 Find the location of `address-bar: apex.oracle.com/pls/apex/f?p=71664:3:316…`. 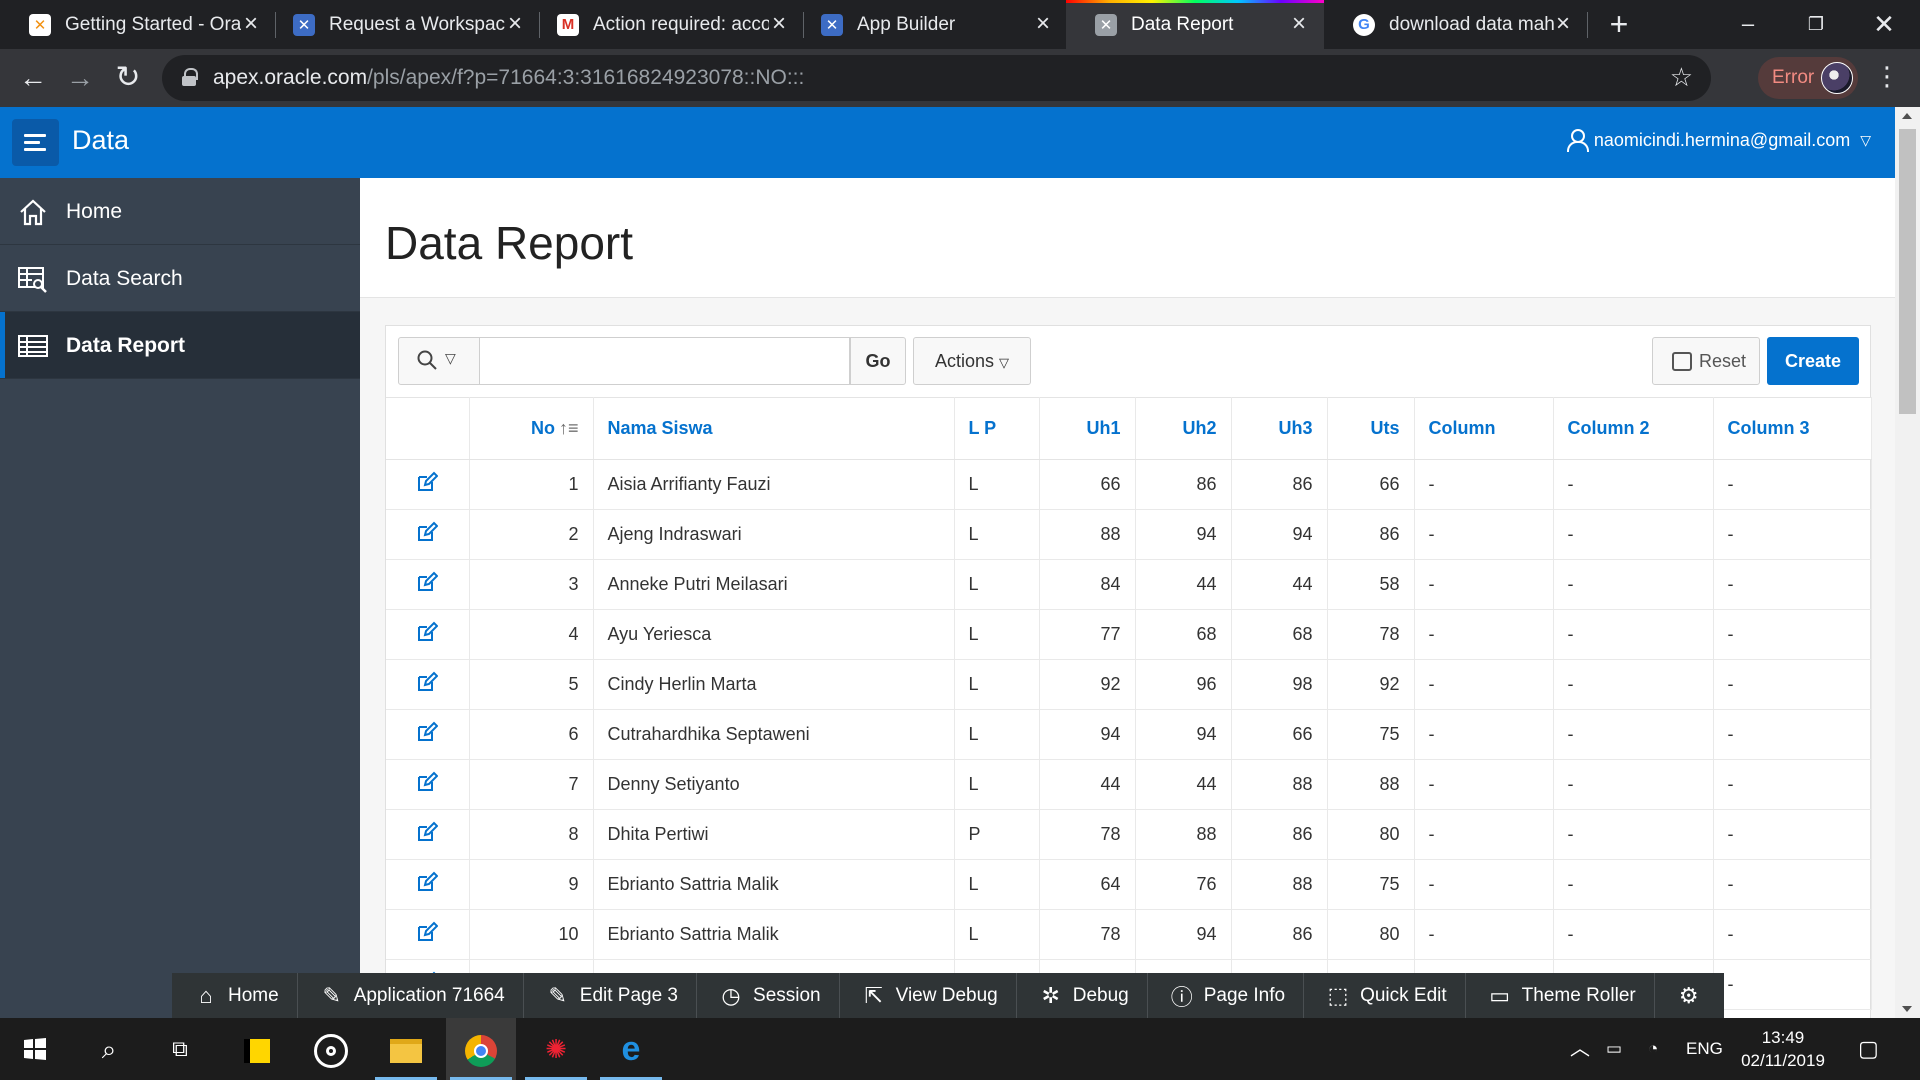

address-bar: apex.oracle.com/pls/apex/f?p=71664:3:316… is located at coordinates (936, 78).